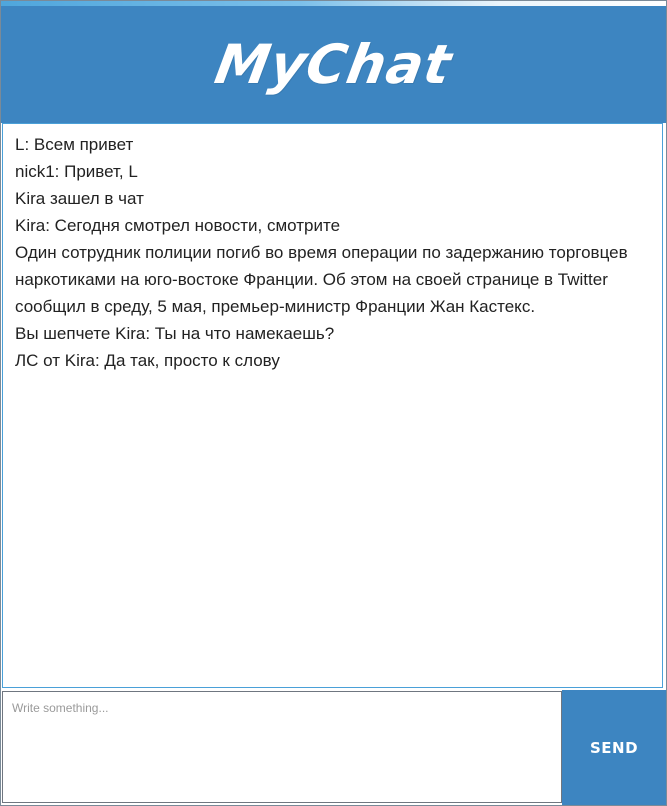 This screenshot has height=806, width=667. What do you see at coordinates (282, 747) in the screenshot?
I see `message-input` at bounding box center [282, 747].